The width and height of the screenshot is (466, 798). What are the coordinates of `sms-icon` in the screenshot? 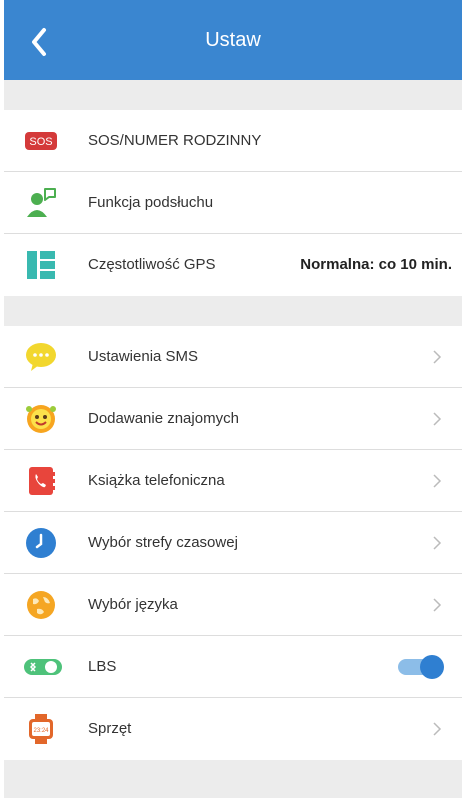 It's located at (41, 357).